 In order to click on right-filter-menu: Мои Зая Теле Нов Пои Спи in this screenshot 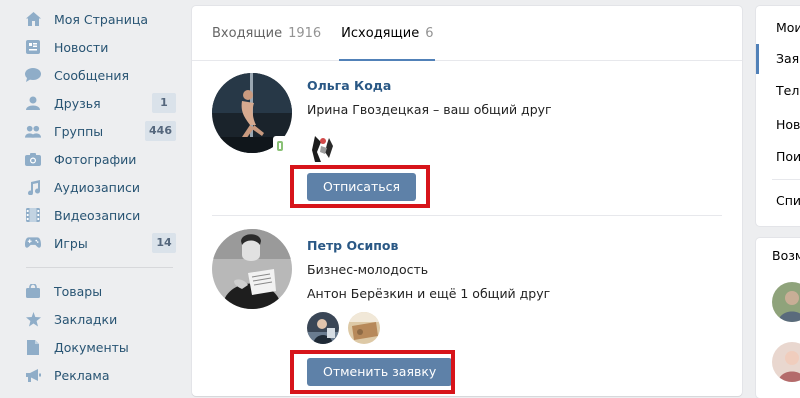, I will do `click(778, 116)`.